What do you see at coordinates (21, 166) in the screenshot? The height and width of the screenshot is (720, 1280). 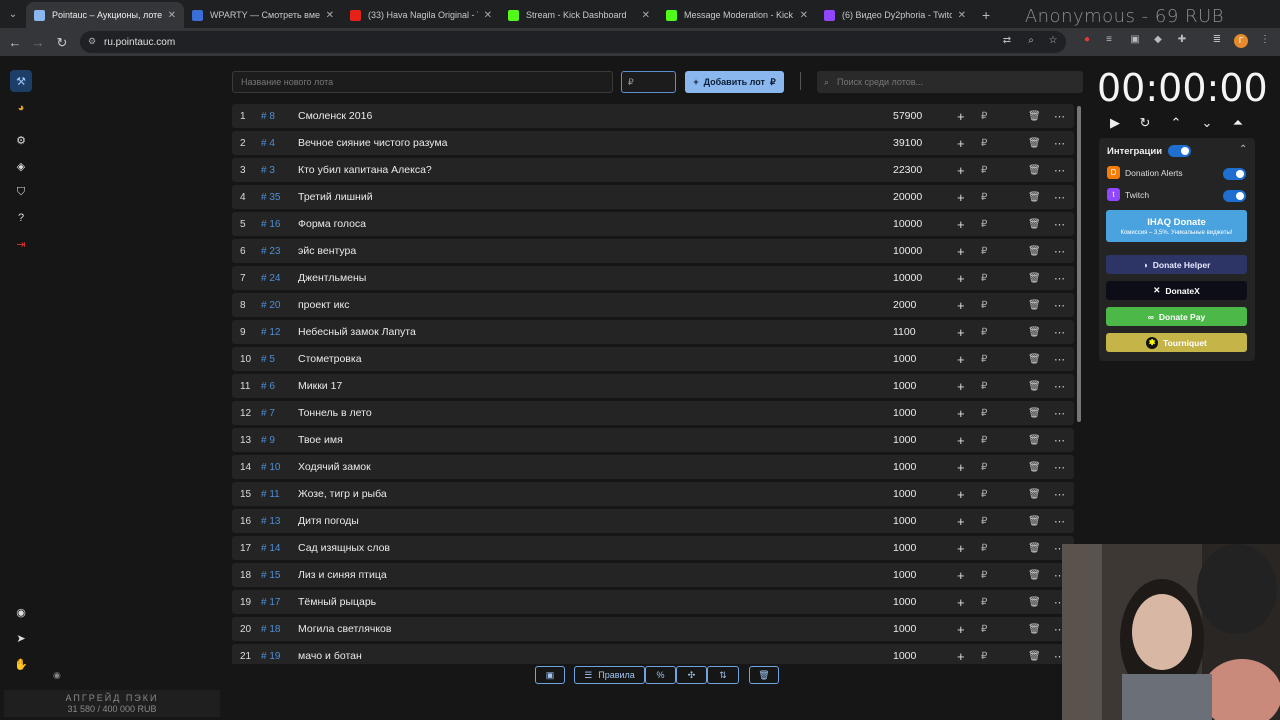 I see `sidebar-layers-icon: ◈` at bounding box center [21, 166].